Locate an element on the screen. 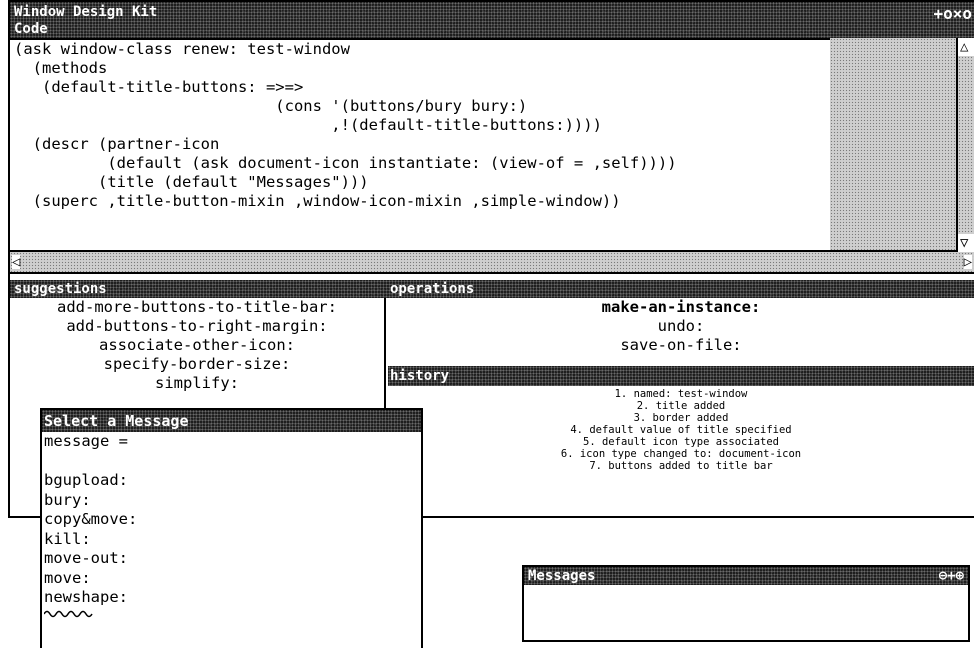 This screenshot has width=974, height=648. history-item: 7. buttons added to title bar is located at coordinates (681, 466).